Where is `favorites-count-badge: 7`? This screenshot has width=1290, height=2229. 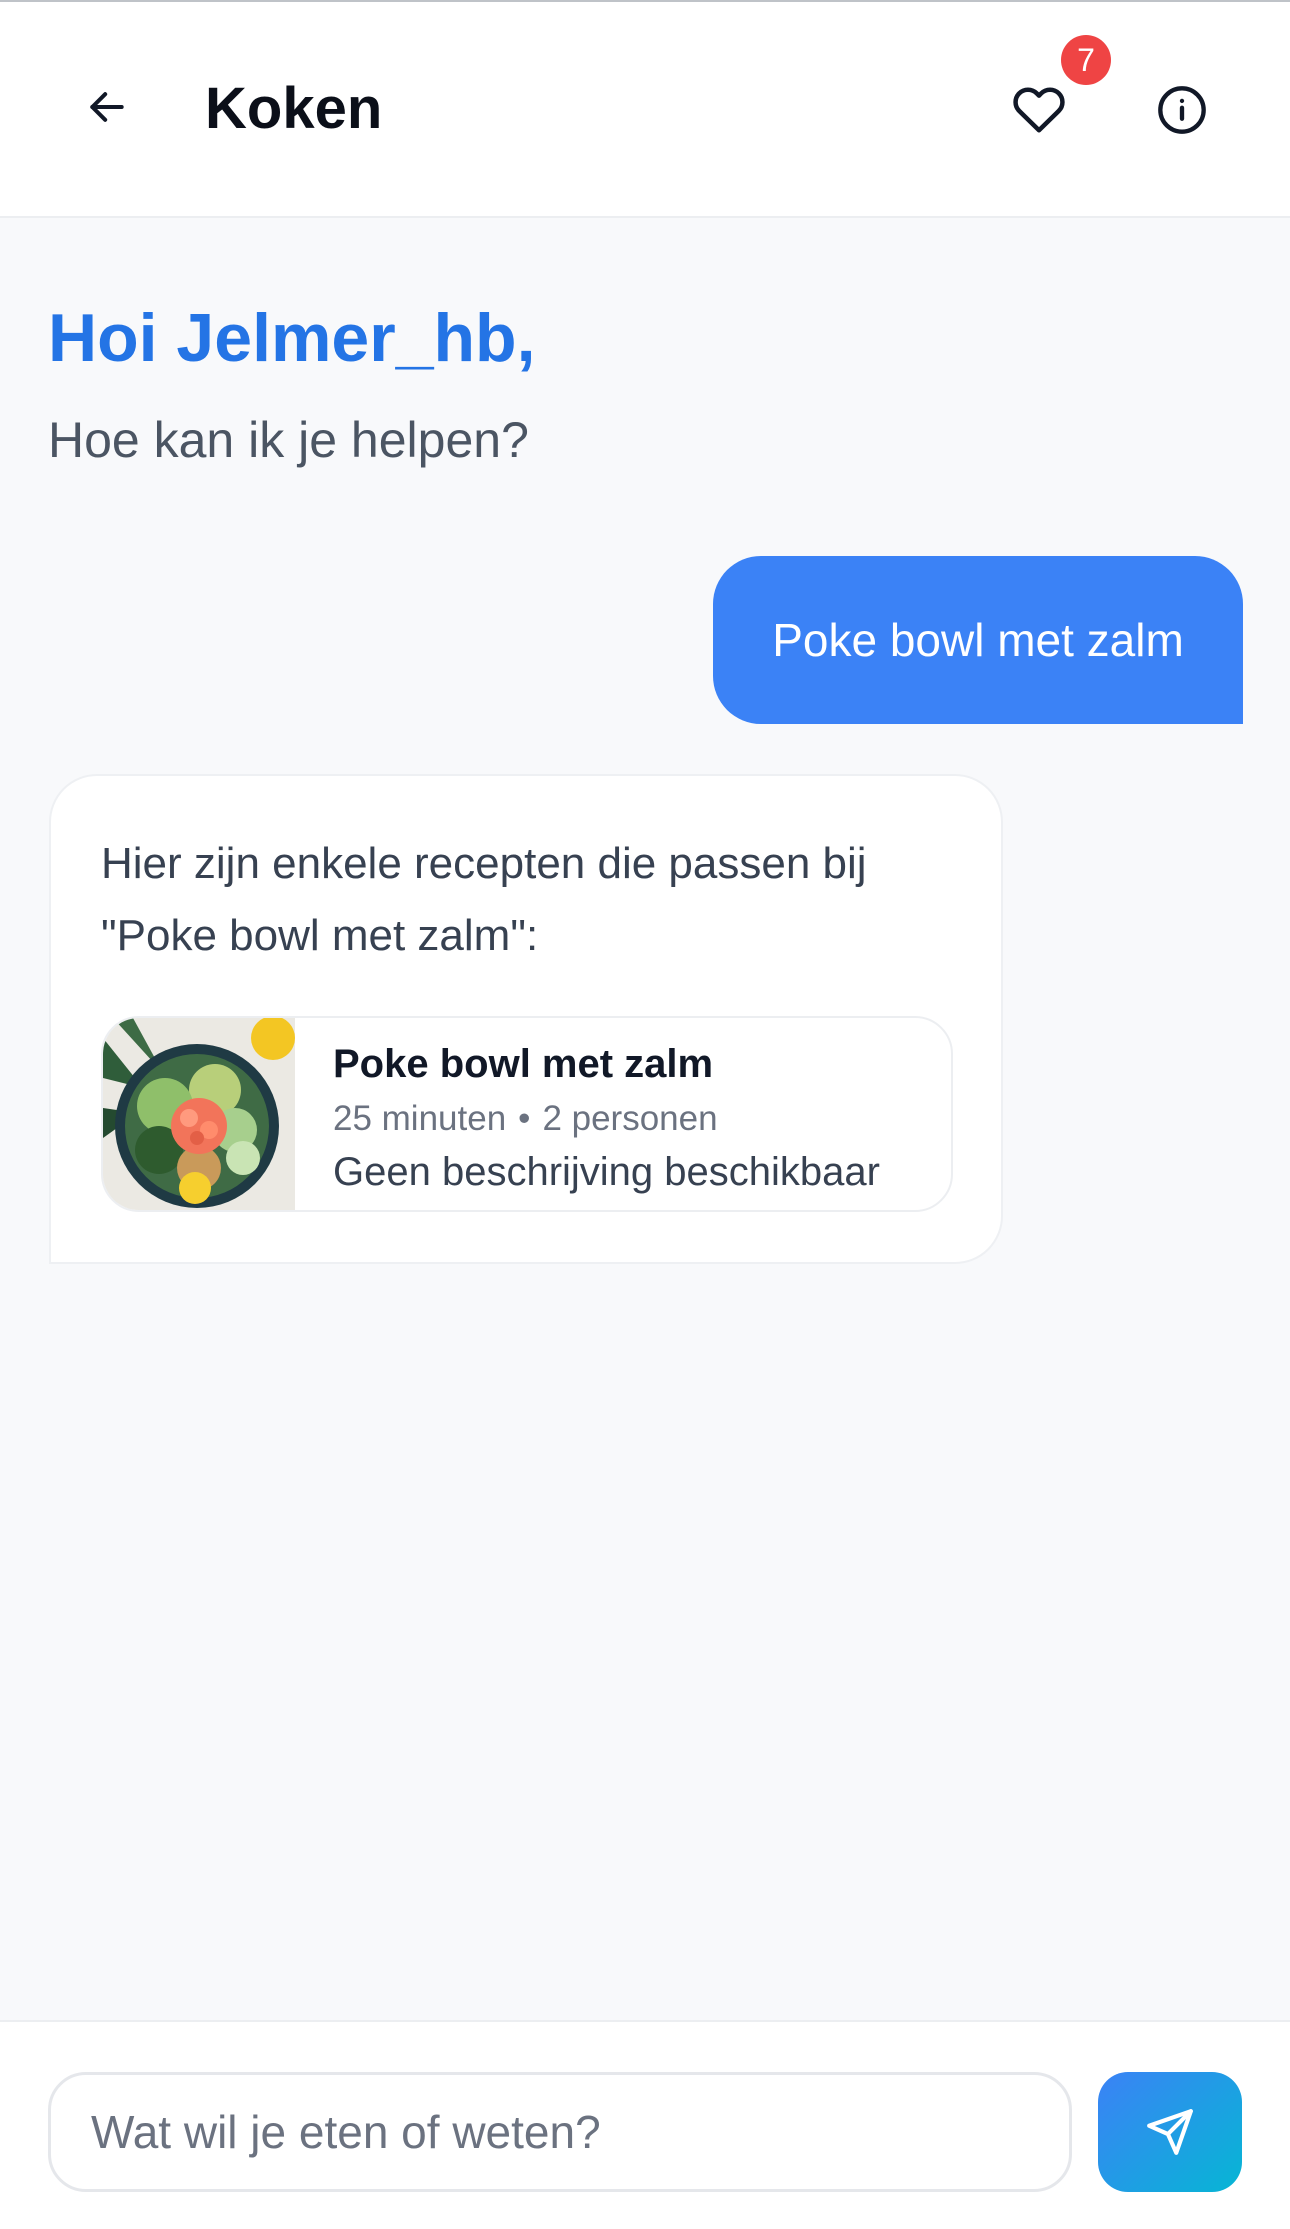
favorites-count-badge: 7 is located at coordinates (1086, 60).